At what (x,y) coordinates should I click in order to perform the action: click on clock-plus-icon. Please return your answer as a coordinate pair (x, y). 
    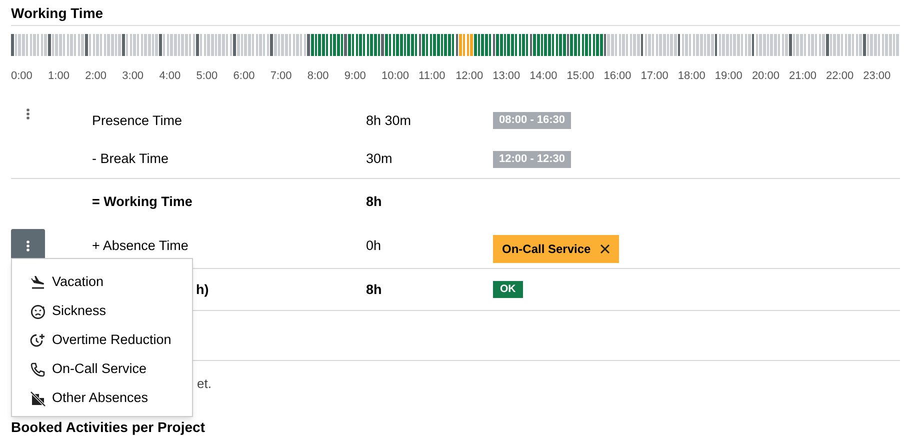
    Looking at the image, I should click on (38, 340).